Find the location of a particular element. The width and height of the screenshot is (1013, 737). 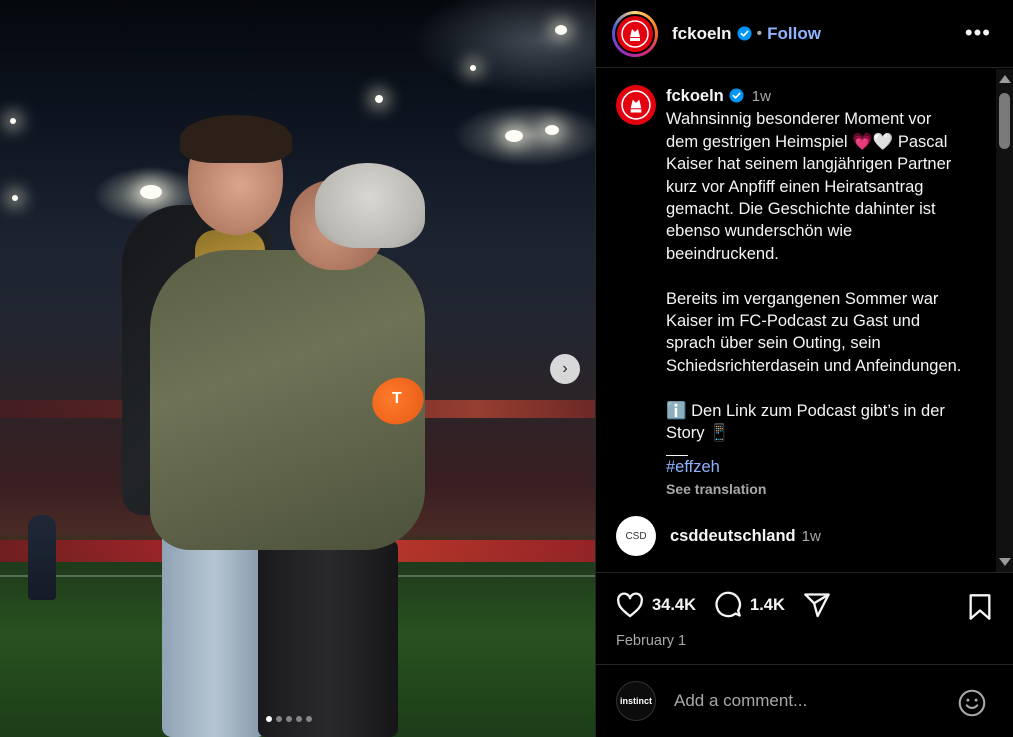

carousel-indicator is located at coordinates (289, 719).